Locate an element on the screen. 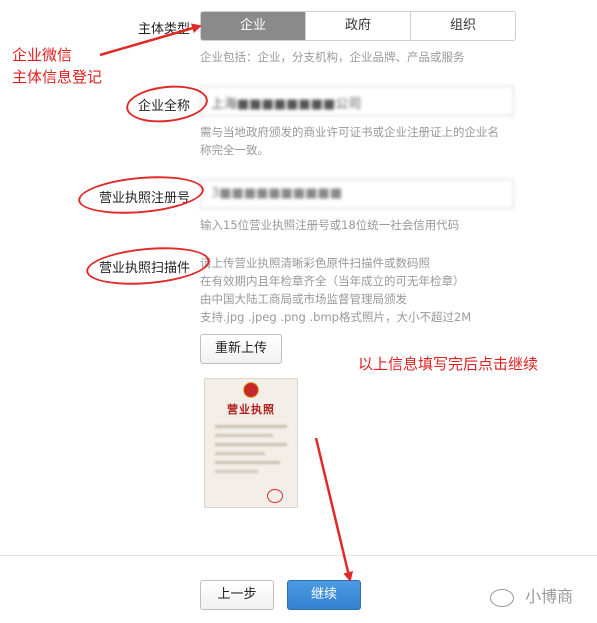  continue-button: 继续 is located at coordinates (324, 595).